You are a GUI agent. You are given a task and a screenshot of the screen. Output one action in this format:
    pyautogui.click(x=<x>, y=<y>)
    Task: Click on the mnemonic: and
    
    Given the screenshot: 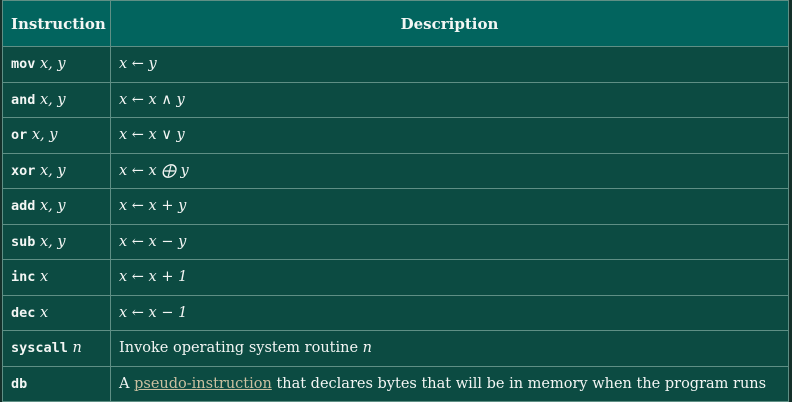 What is the action you would take?
    pyautogui.click(x=23, y=99)
    